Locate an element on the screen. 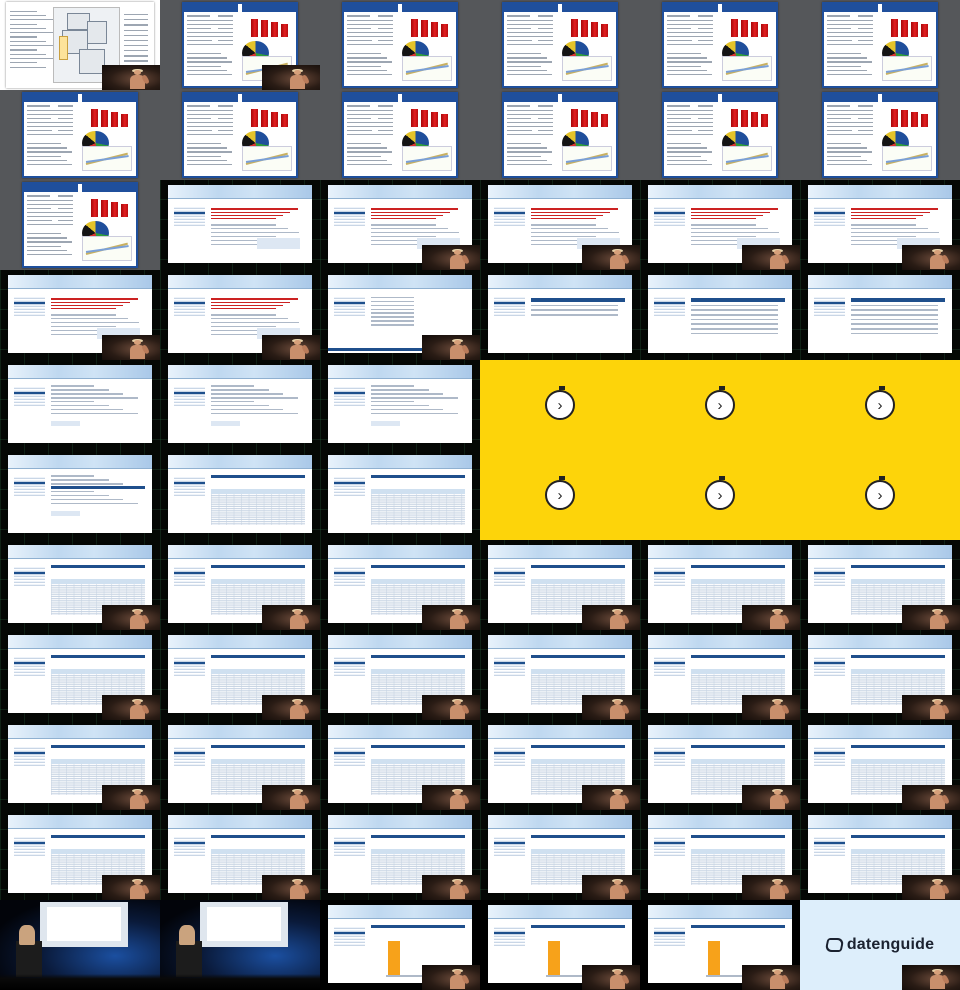  stopwatch-play-icon: › is located at coordinates (720, 493).